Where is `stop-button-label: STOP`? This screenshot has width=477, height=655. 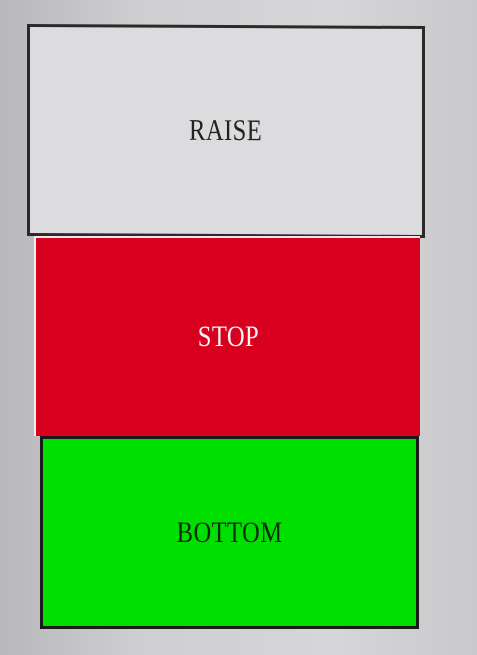
stop-button-label: STOP is located at coordinates (228, 336).